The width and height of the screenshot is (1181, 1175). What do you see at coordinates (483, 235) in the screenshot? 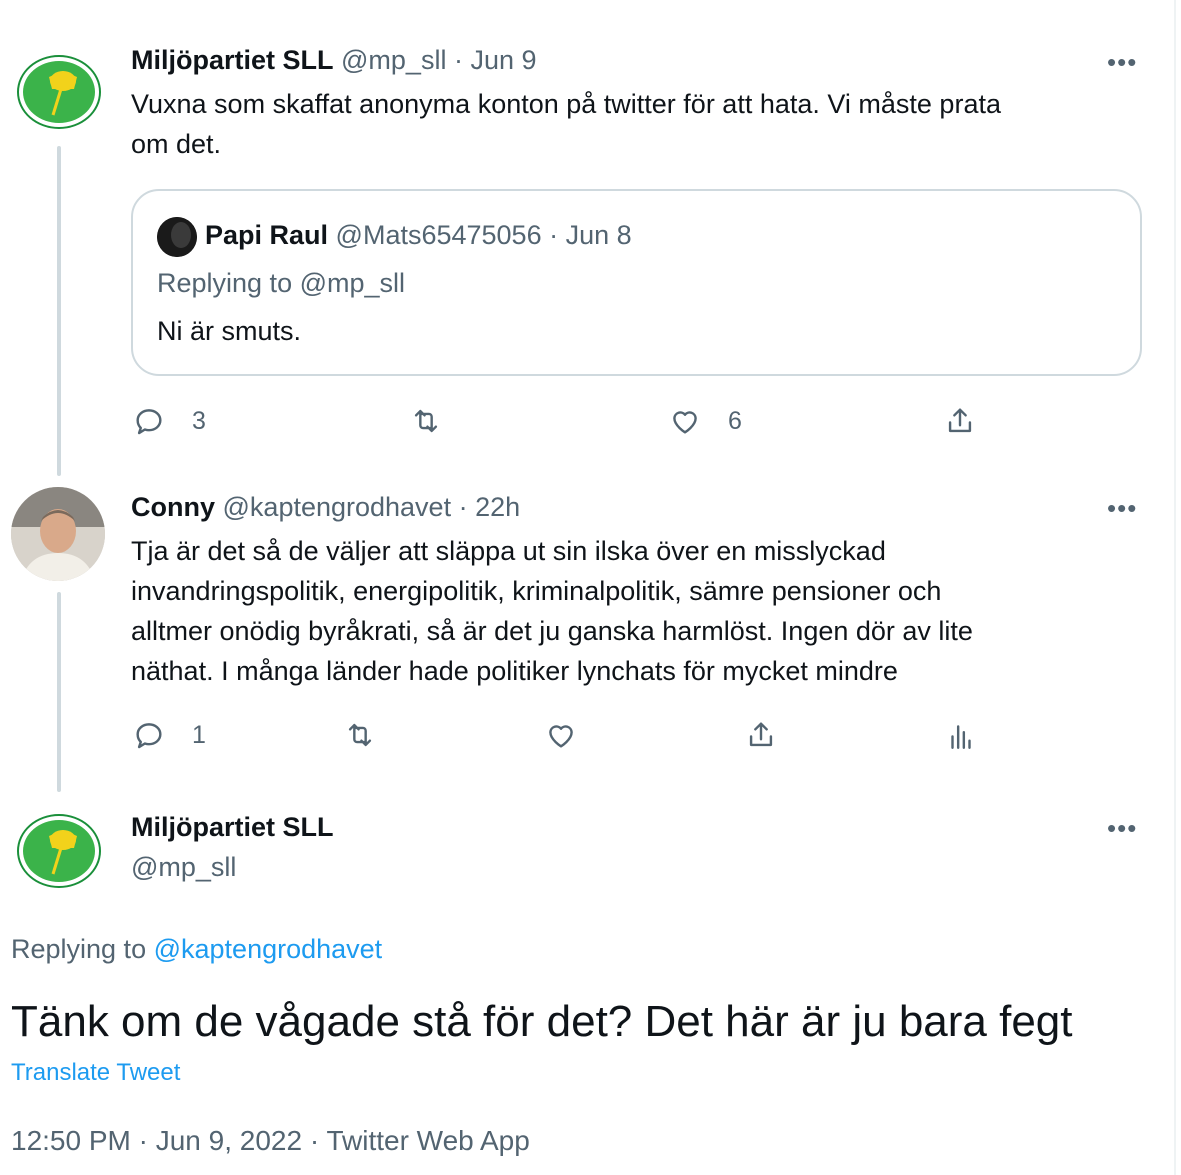
I see `quote-author-meta: @Mats65475056 · Jun 8` at bounding box center [483, 235].